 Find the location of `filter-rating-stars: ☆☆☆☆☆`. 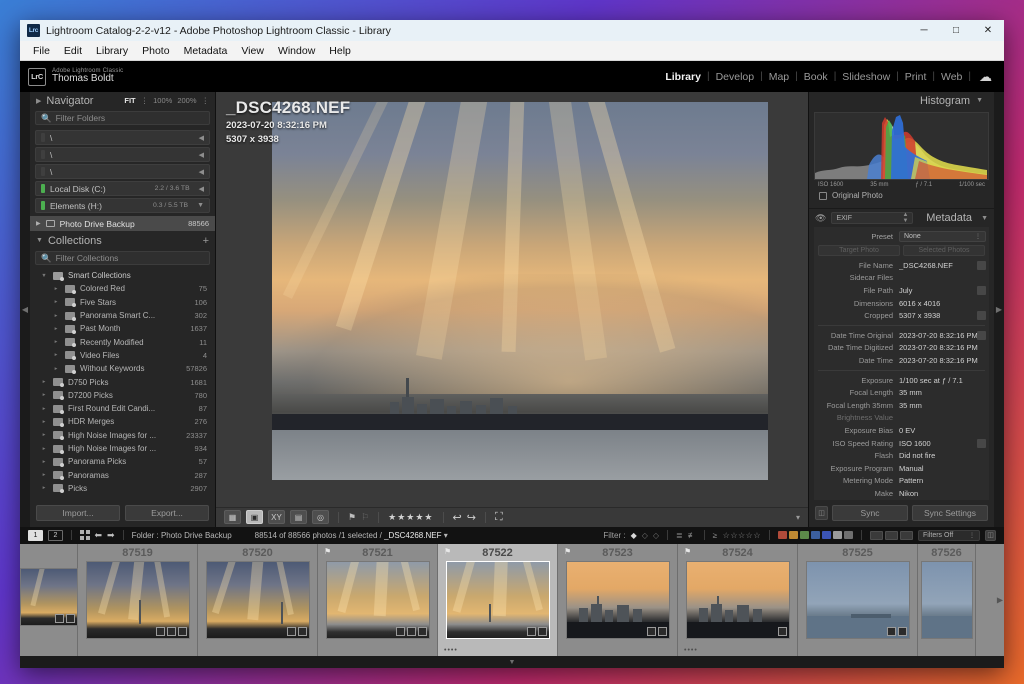

filter-rating-stars: ☆☆☆☆☆ is located at coordinates (742, 535).